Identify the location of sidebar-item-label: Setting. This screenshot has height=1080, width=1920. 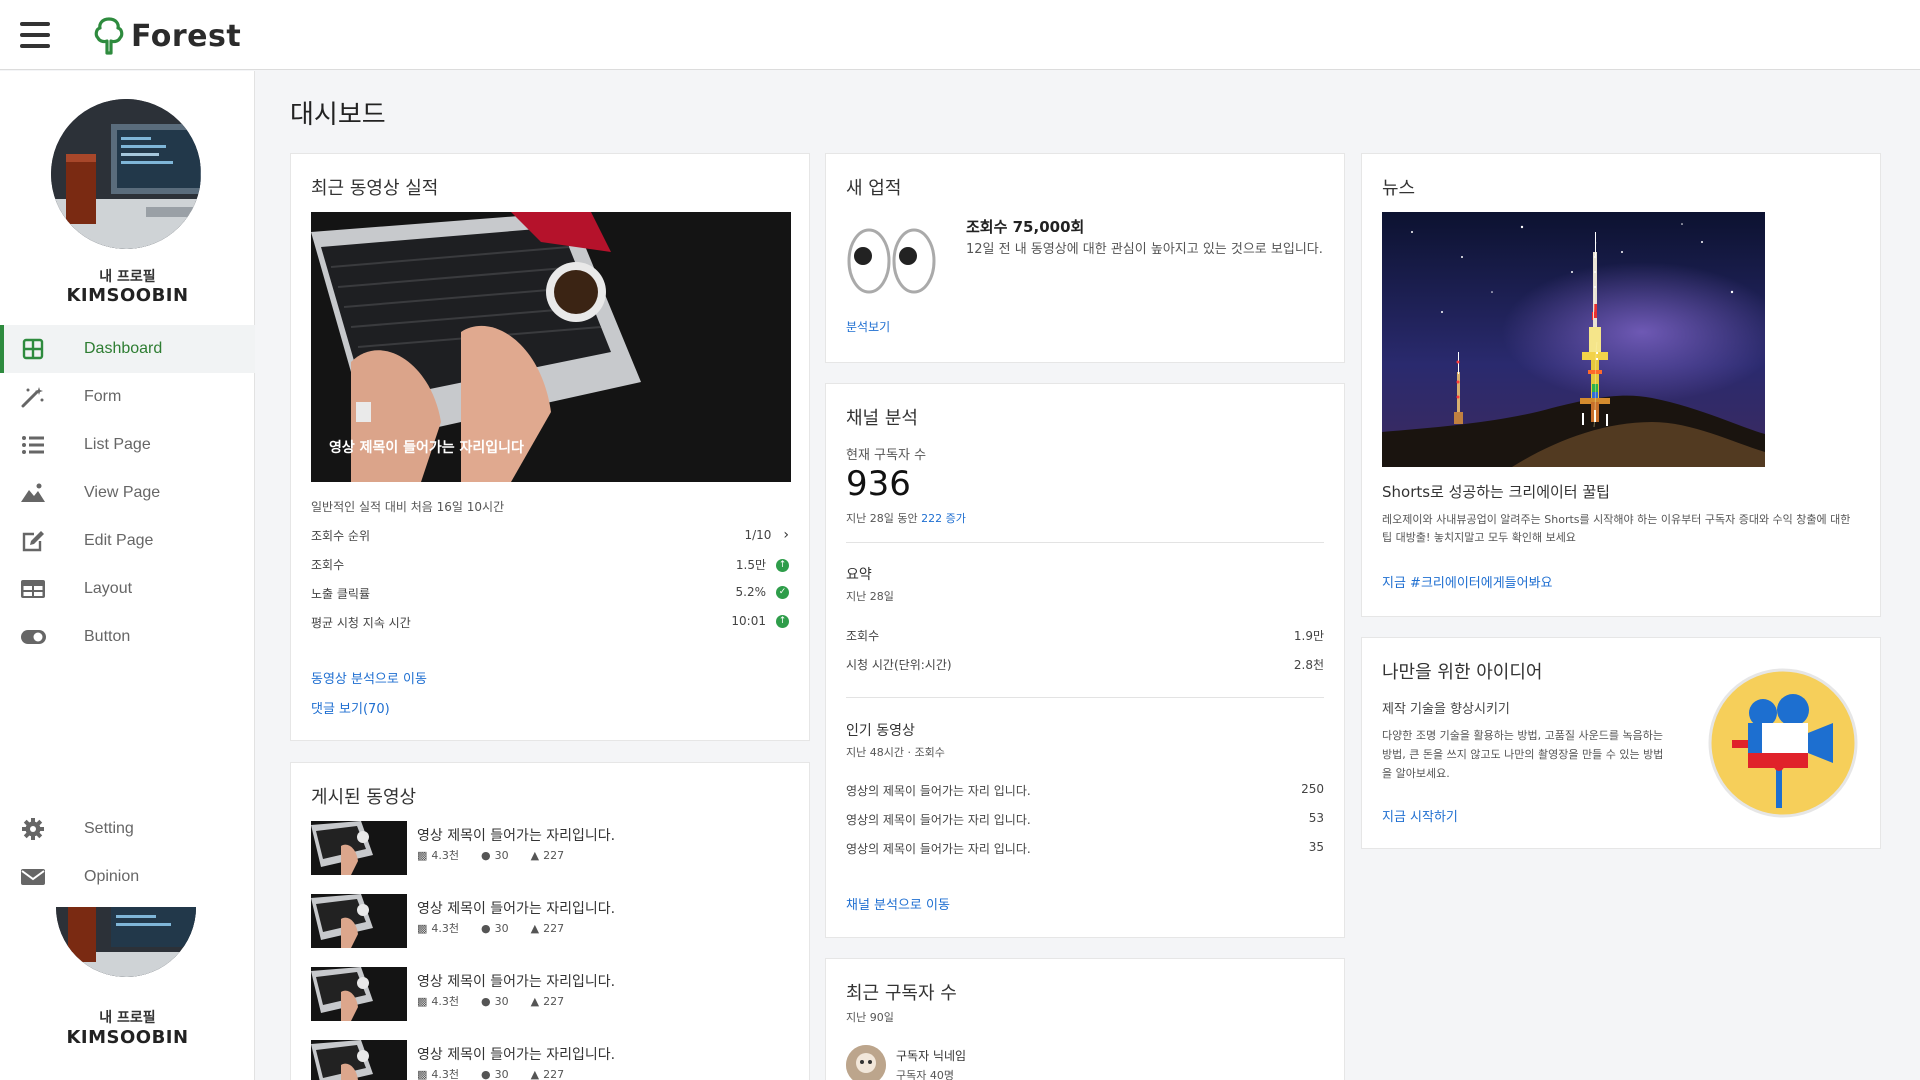
(109, 828).